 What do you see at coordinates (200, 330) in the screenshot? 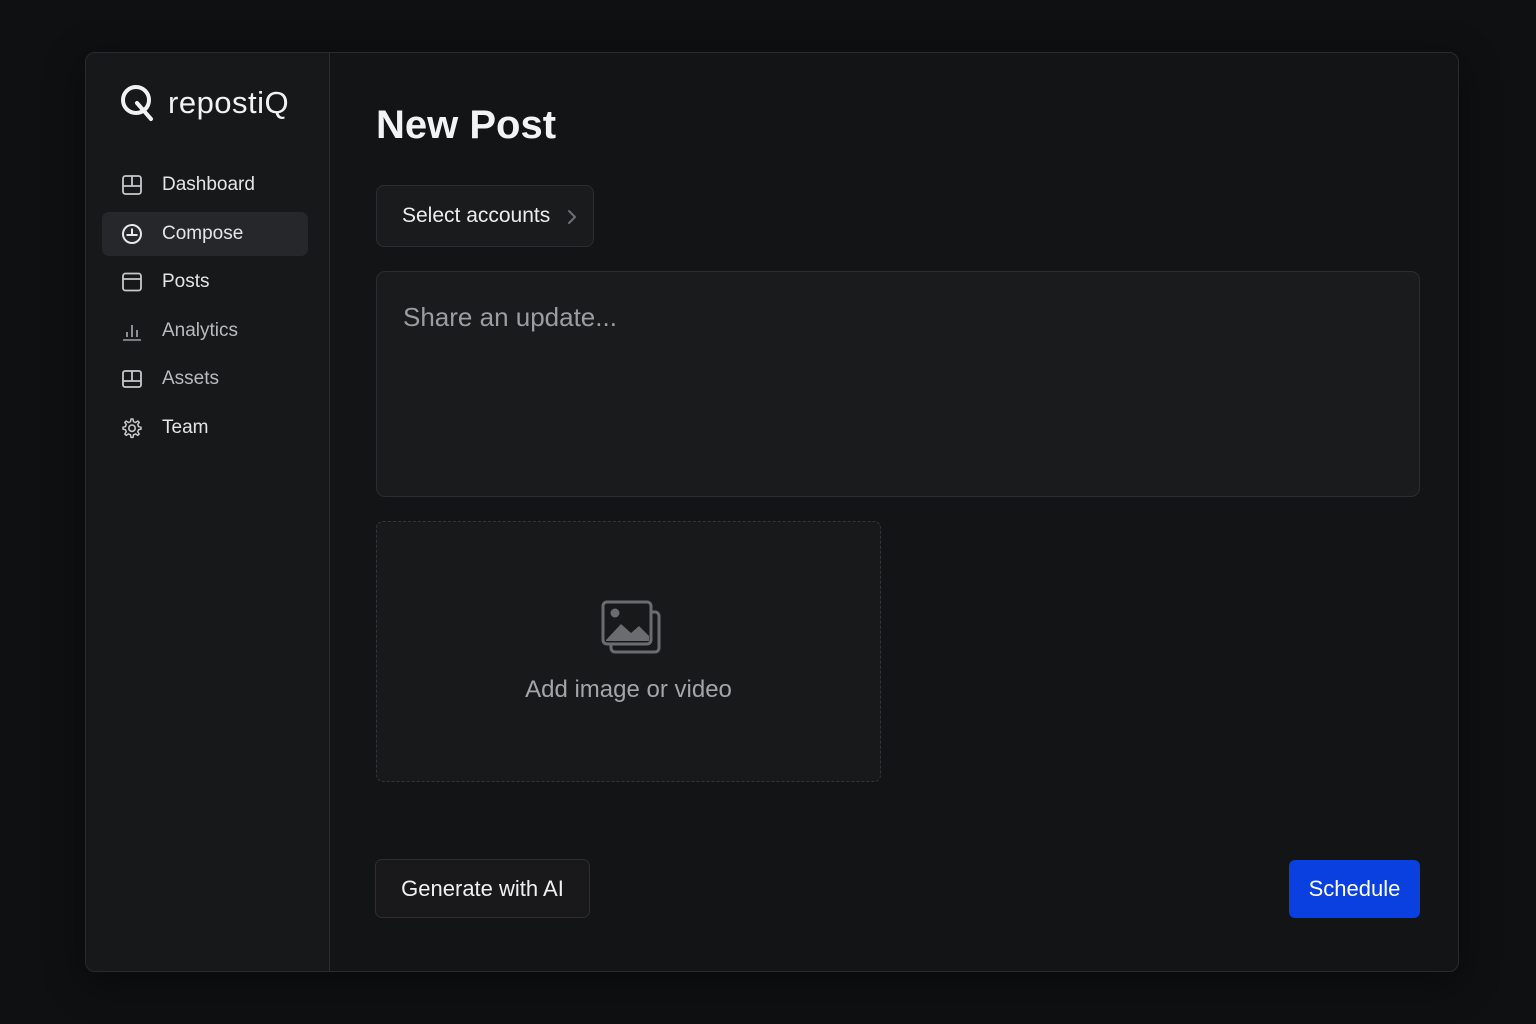
I see `sidebar-item-label: Analytics` at bounding box center [200, 330].